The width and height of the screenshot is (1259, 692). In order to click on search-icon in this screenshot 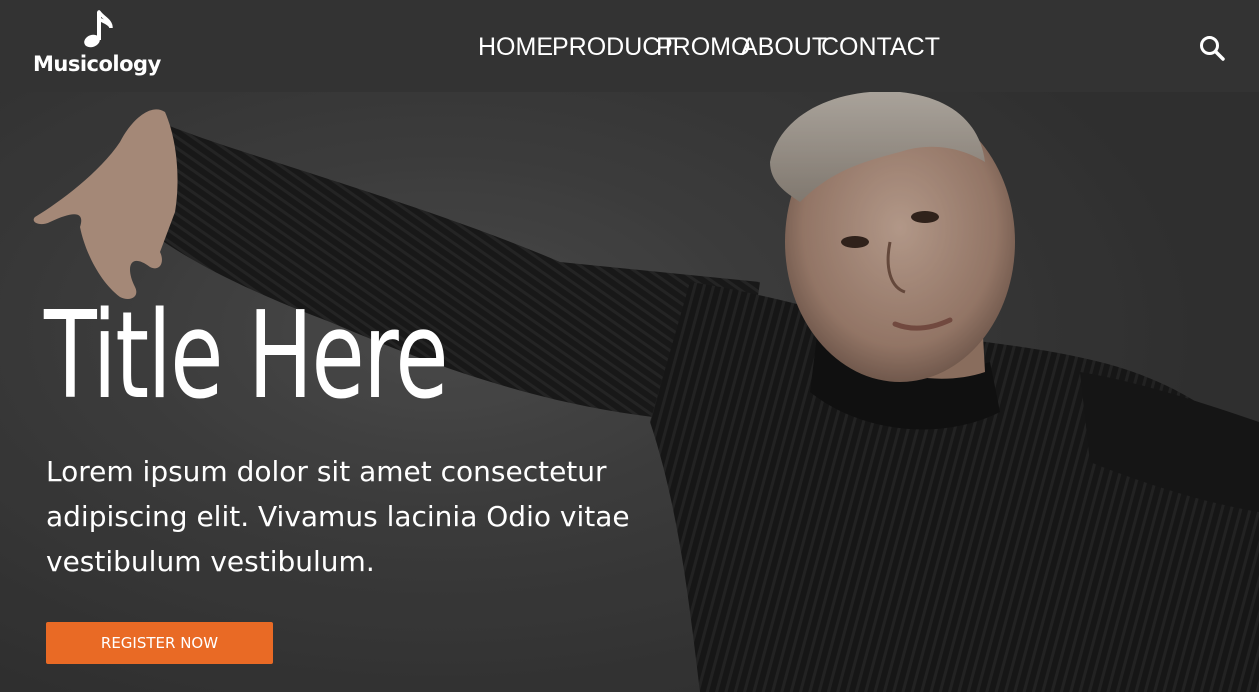, I will do `click(1212, 48)`.